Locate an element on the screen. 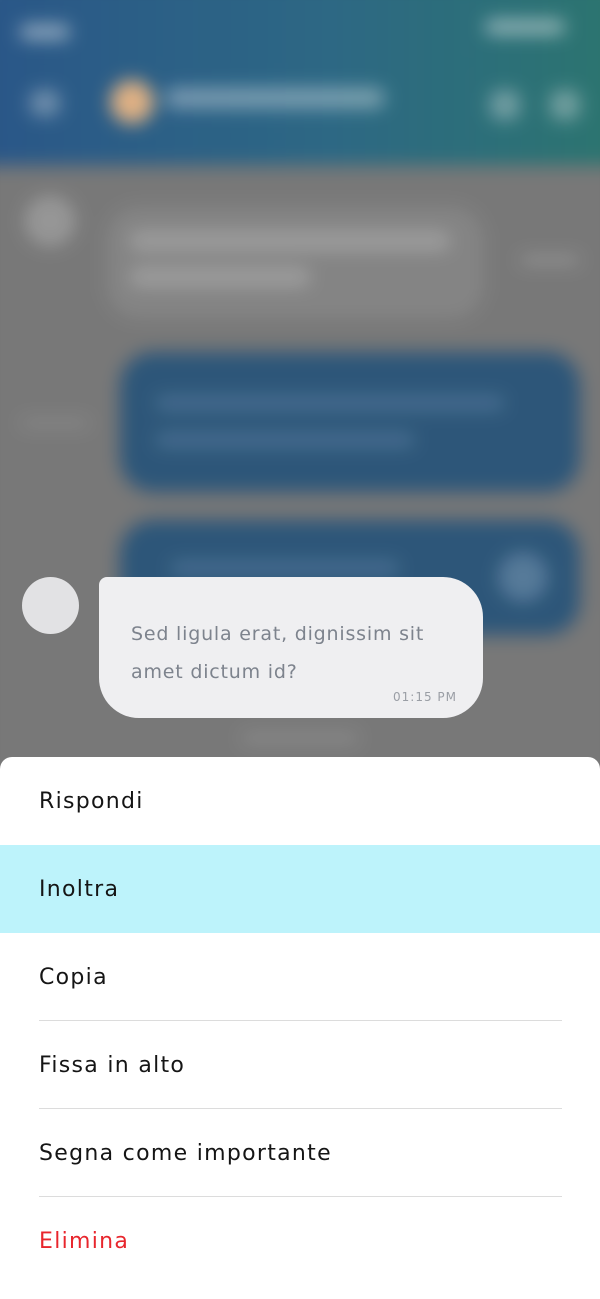 This screenshot has width=600, height=1299. delete-label: Elimina is located at coordinates (84, 1241).